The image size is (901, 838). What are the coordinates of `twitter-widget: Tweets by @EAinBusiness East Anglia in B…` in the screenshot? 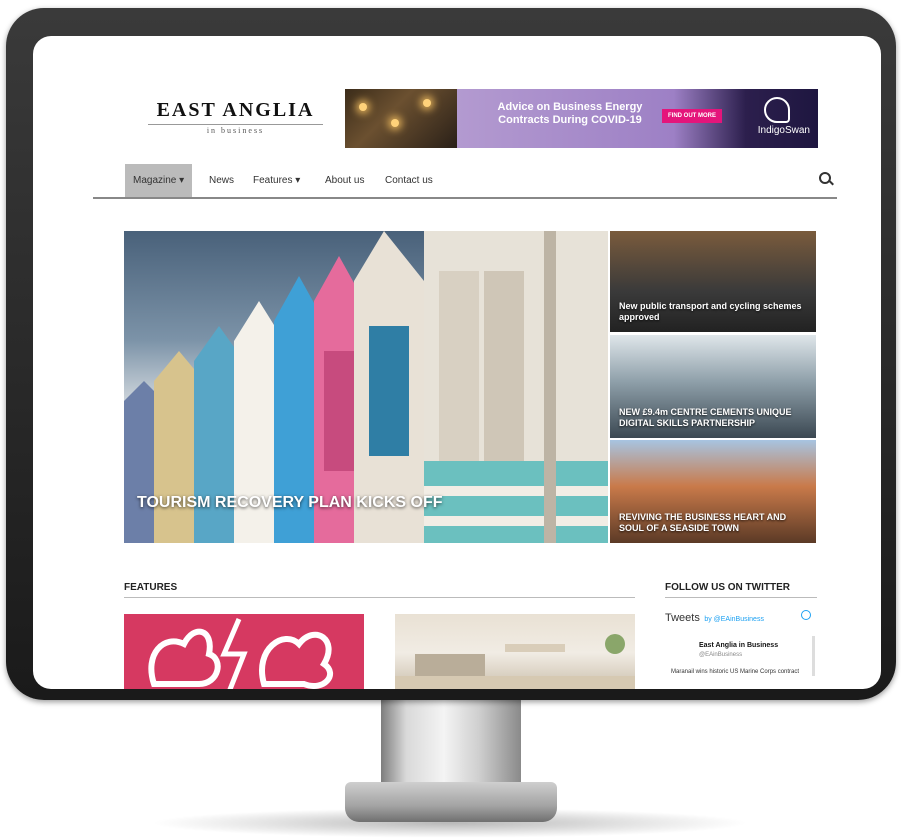 It's located at (741, 648).